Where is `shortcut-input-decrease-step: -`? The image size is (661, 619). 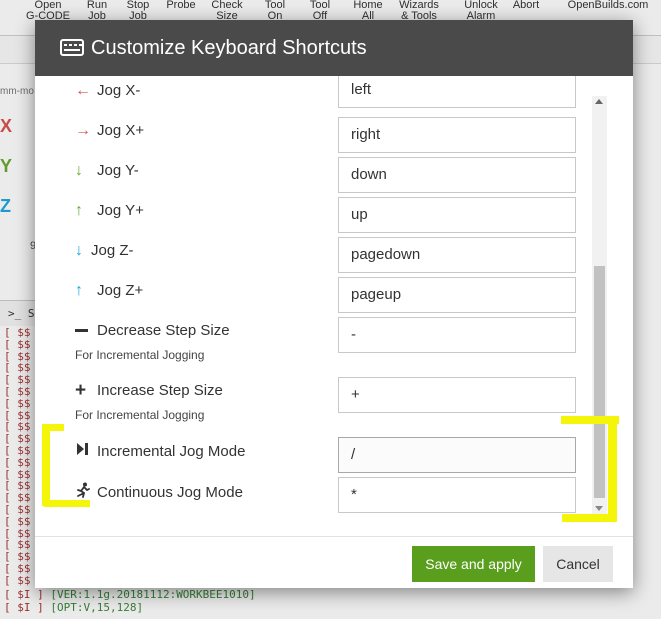
shortcut-input-decrease-step: - is located at coordinates (457, 335).